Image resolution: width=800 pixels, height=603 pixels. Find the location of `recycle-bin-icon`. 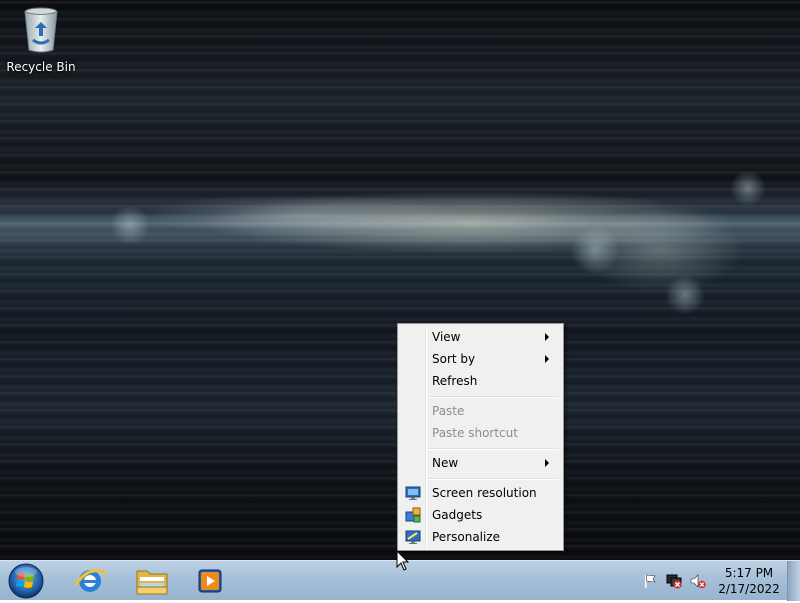

recycle-bin-icon is located at coordinates (41, 30).